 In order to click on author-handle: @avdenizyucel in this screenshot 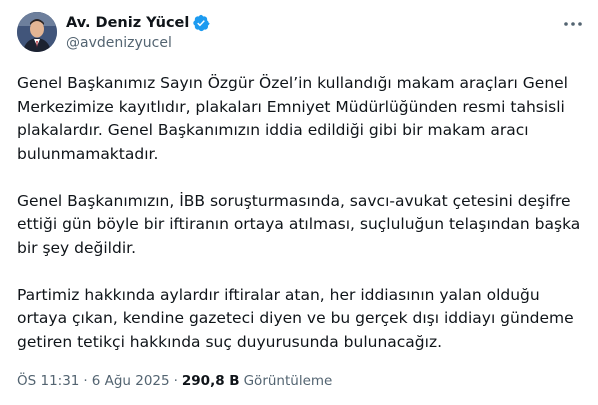, I will do `click(119, 43)`.